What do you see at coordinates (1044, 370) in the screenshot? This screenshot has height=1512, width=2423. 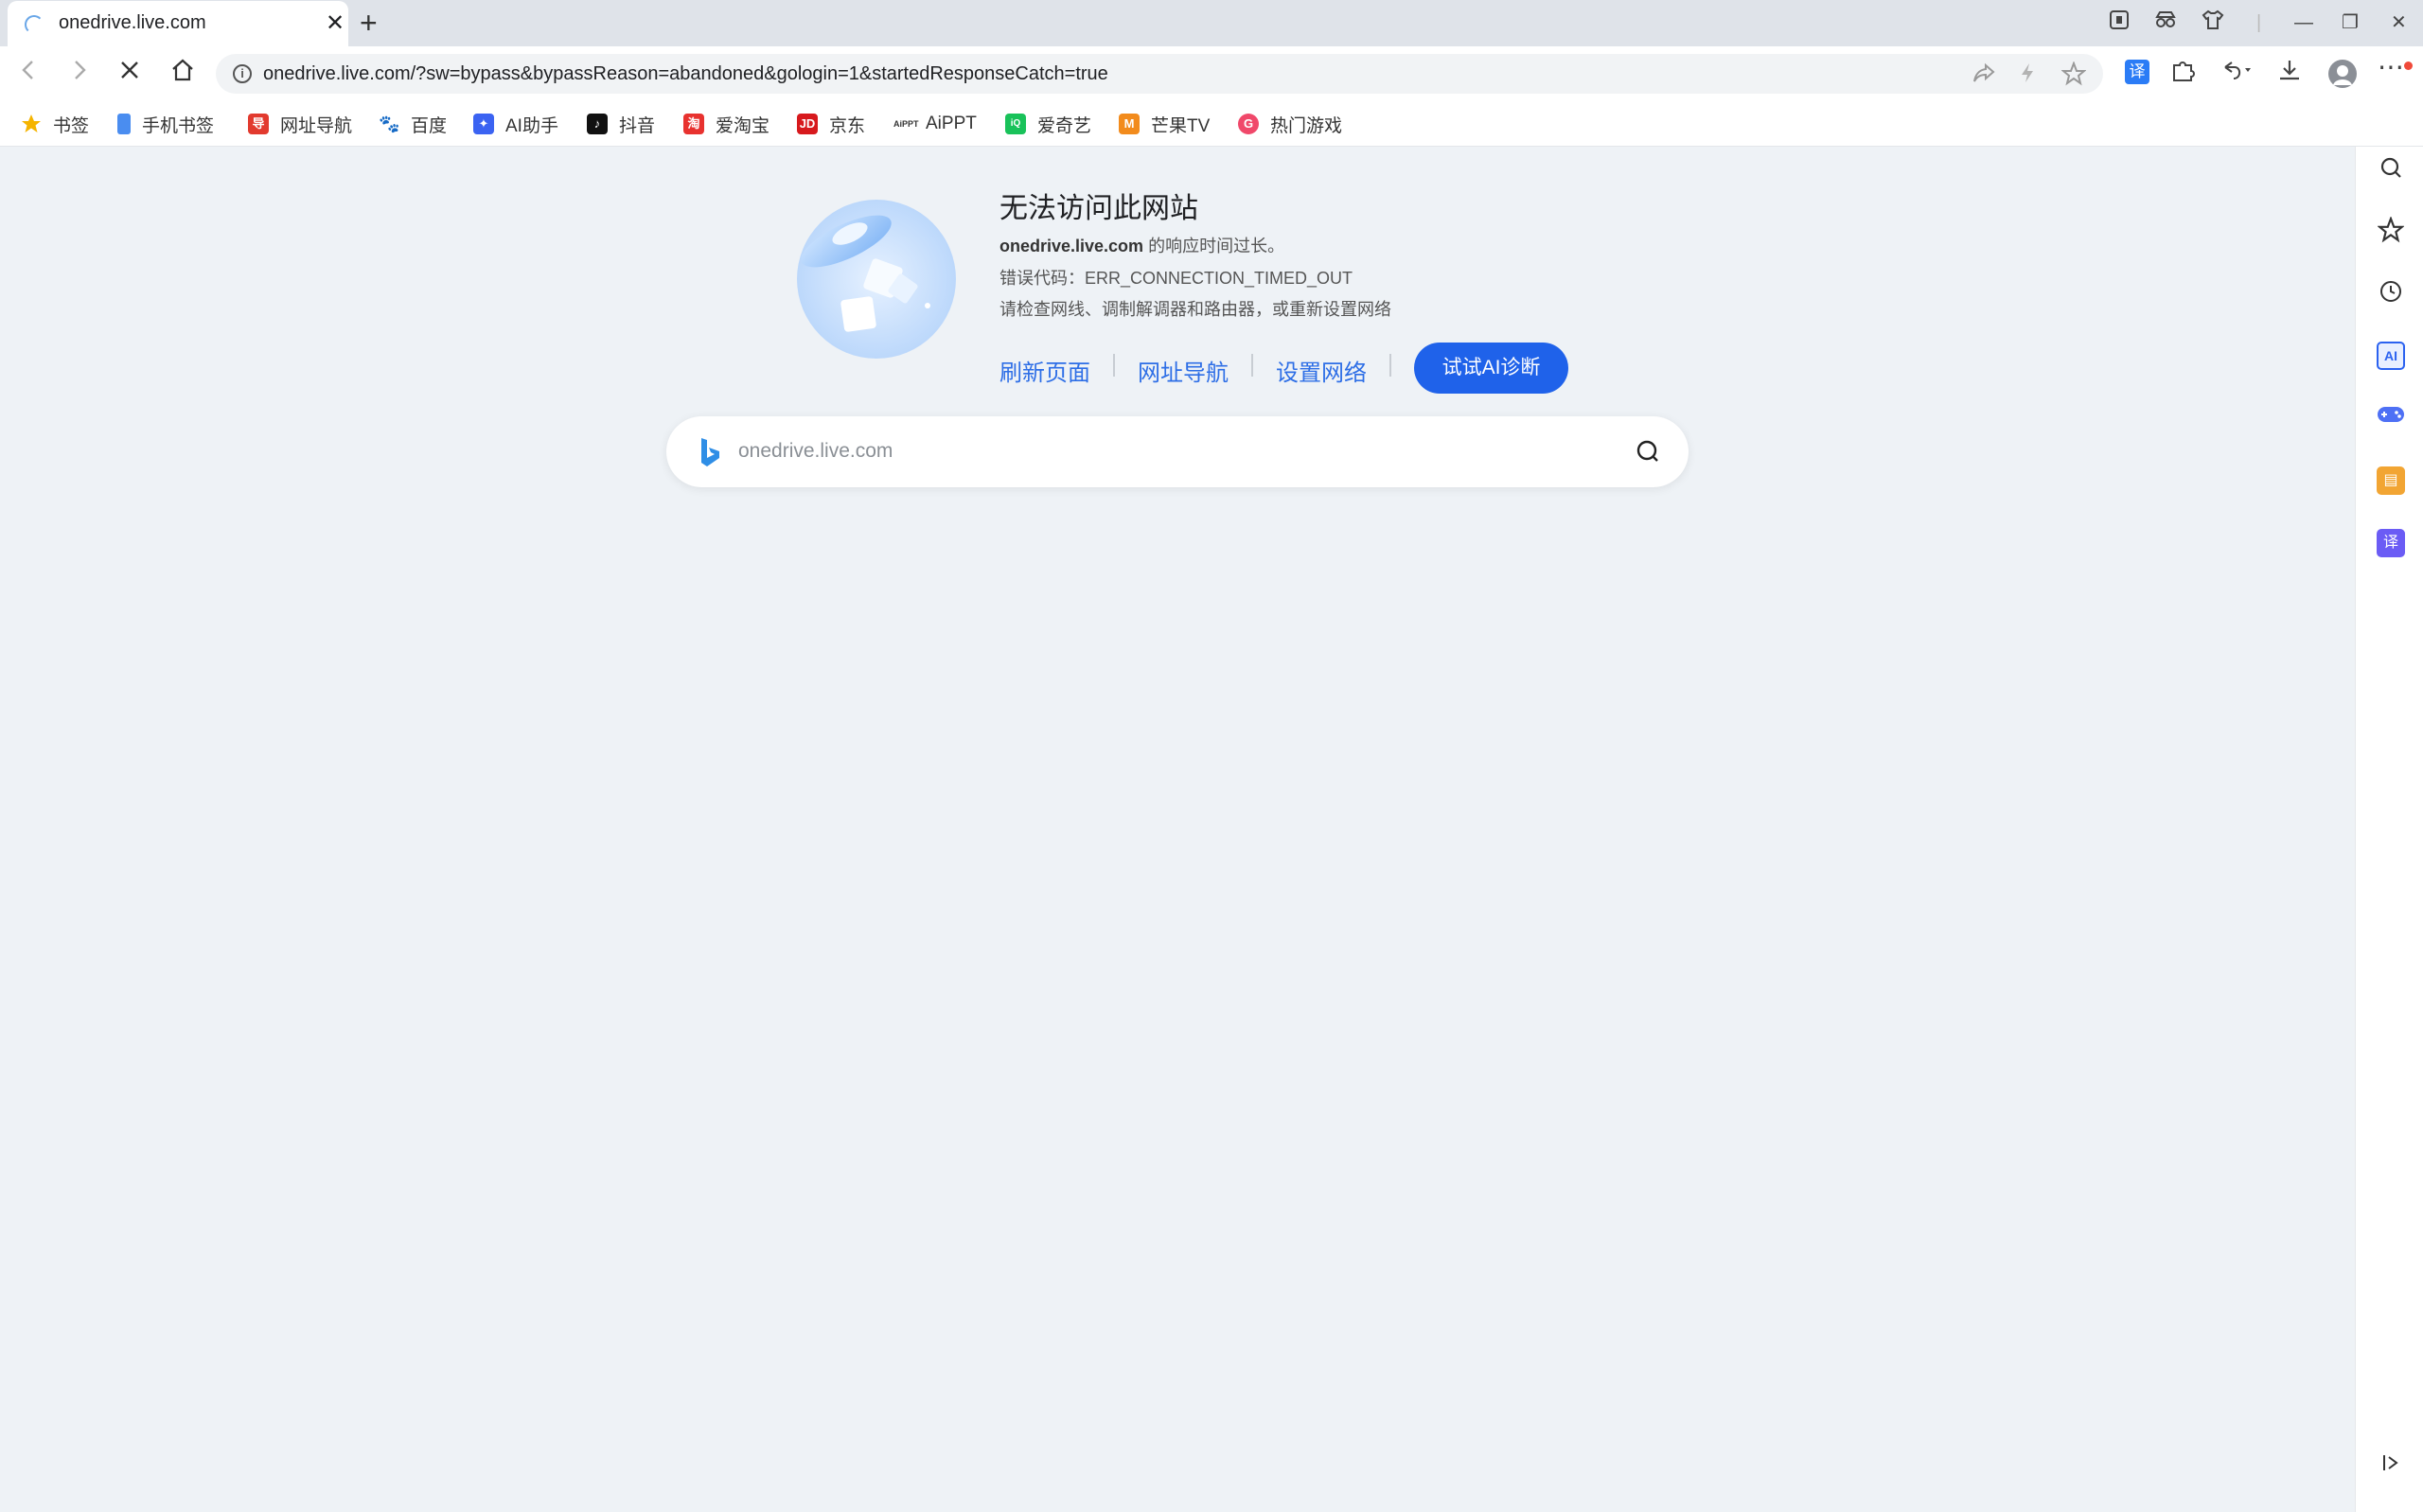 I see `refresh-page-link: 刷新页面` at bounding box center [1044, 370].